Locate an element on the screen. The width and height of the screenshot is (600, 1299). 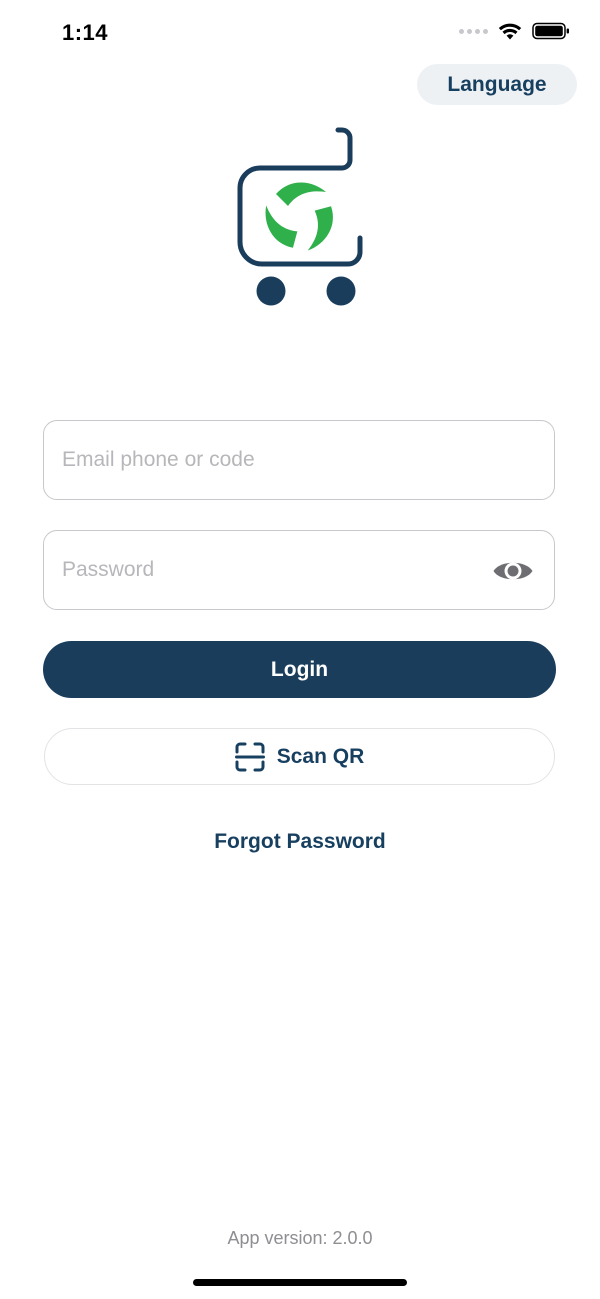
show-password-button is located at coordinates (513, 571).